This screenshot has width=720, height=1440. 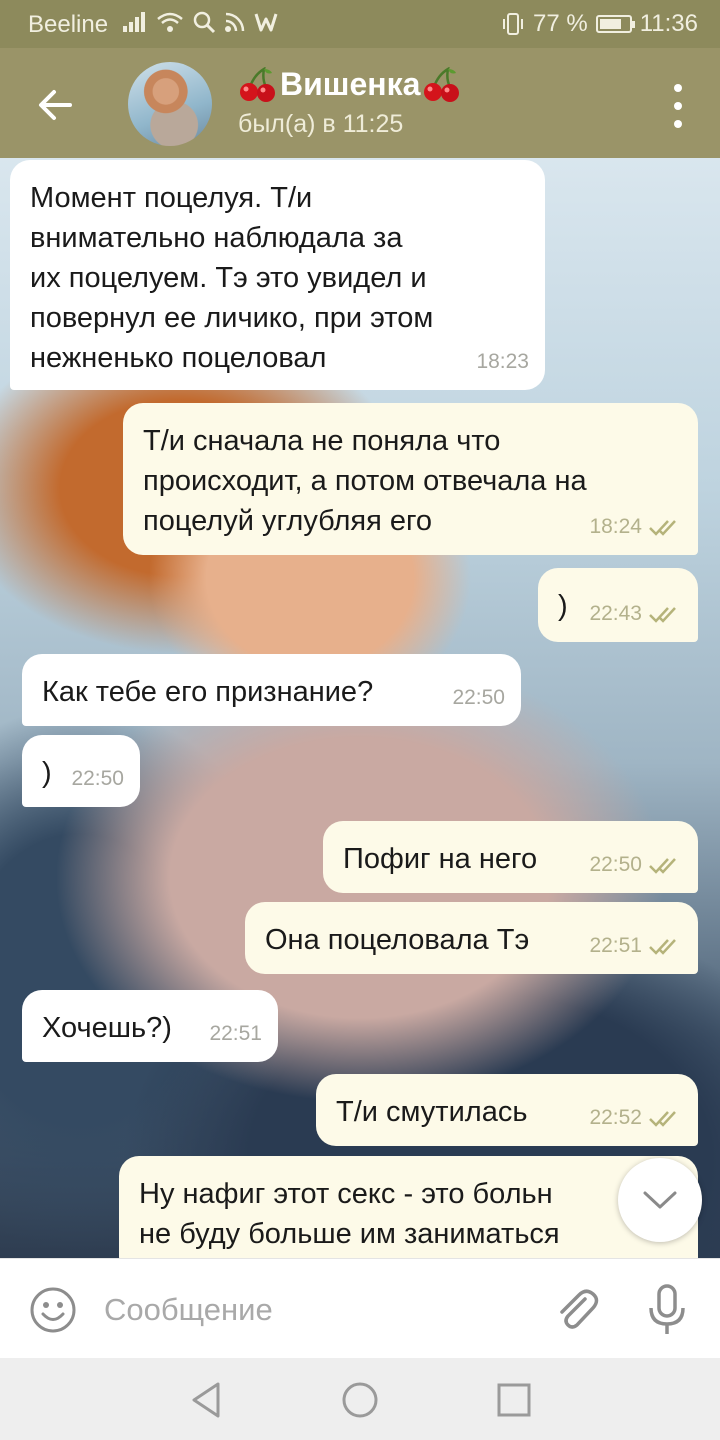 I want to click on status-right: 77 % 11:36, so click(x=599, y=24).